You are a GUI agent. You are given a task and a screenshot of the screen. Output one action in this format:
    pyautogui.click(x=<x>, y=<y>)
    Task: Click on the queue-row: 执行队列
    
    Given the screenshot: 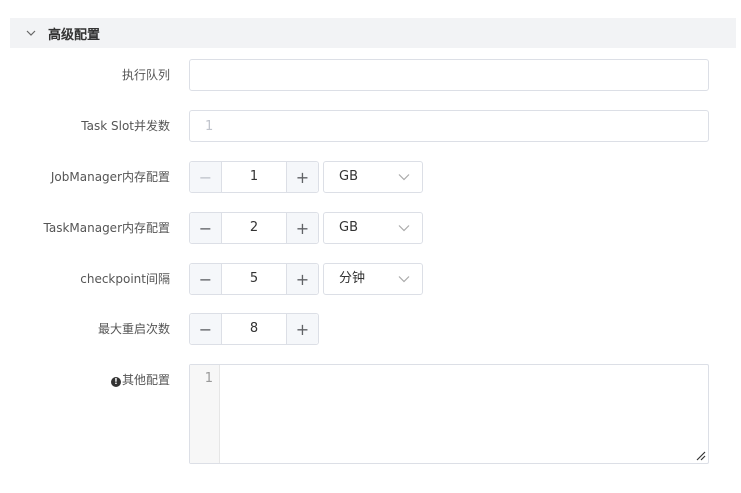 What is the action you would take?
    pyautogui.click(x=370, y=75)
    